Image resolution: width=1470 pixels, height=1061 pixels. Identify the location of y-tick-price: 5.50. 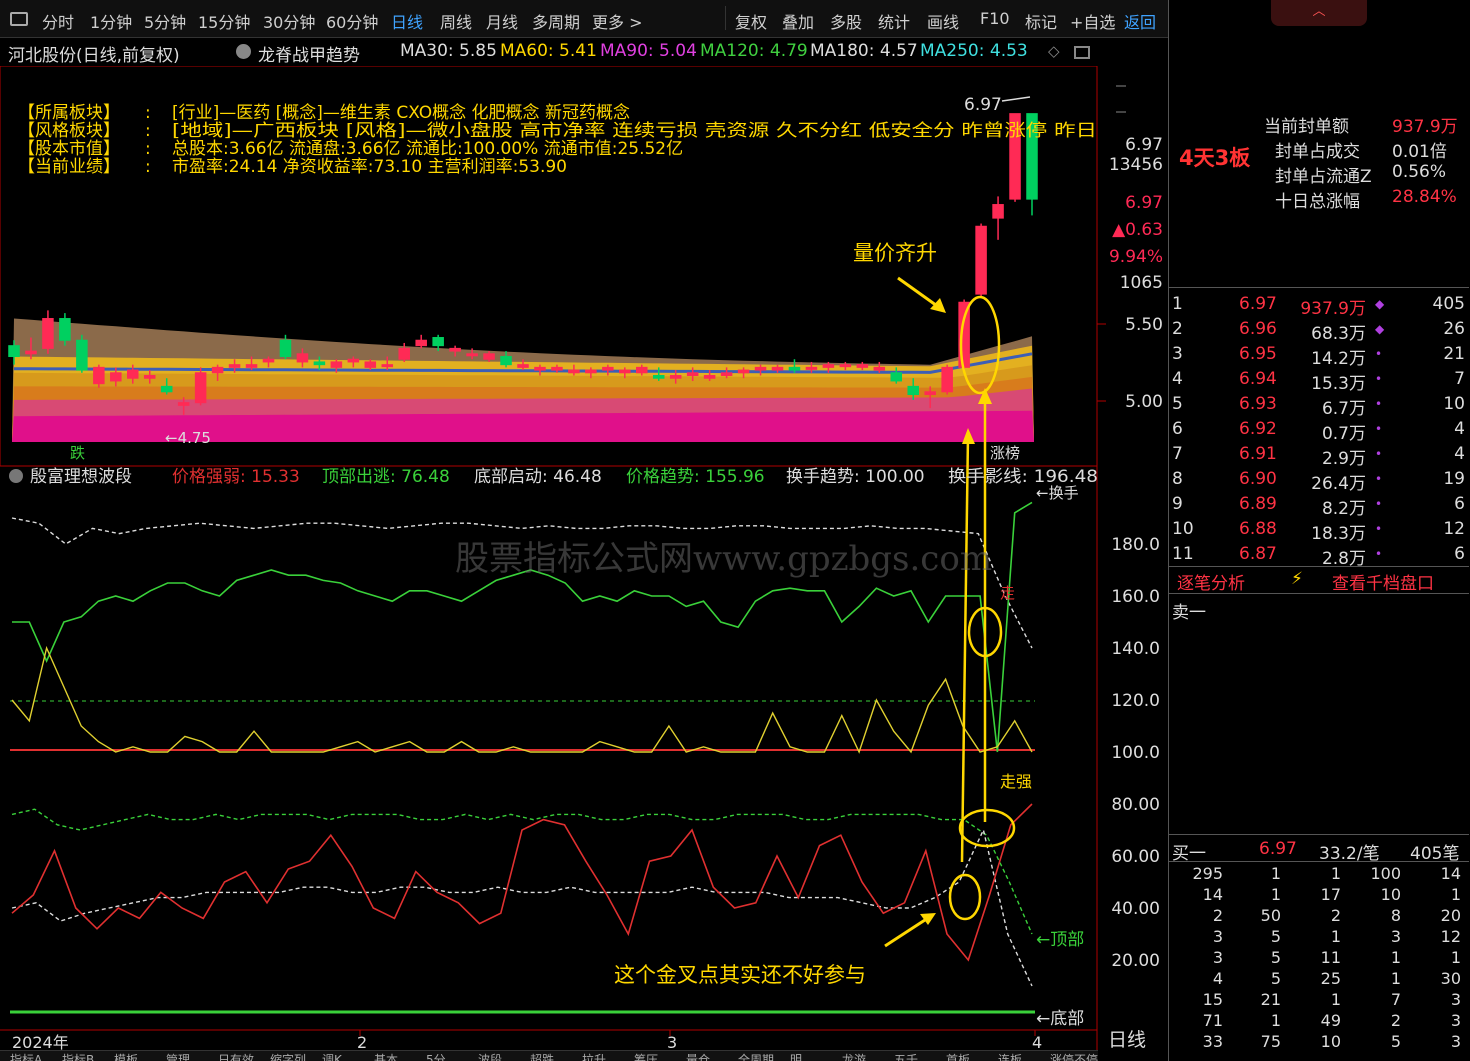
(1144, 325).